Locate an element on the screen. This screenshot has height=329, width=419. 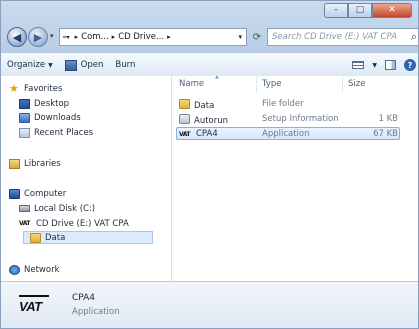
organize-button: Organize ▼ is located at coordinates (30, 65).